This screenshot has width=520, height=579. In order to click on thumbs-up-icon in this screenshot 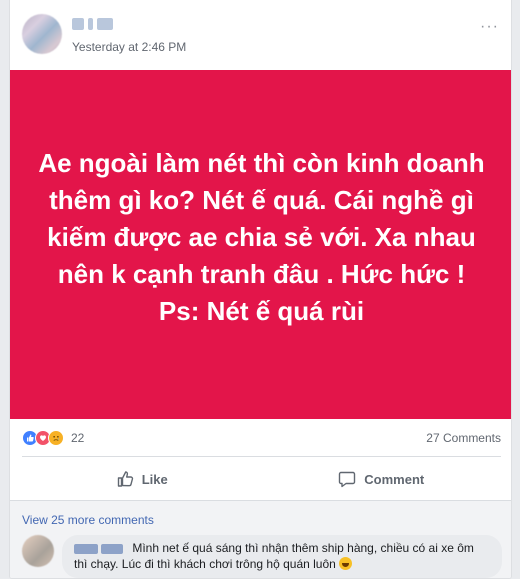, I will do `click(125, 479)`.